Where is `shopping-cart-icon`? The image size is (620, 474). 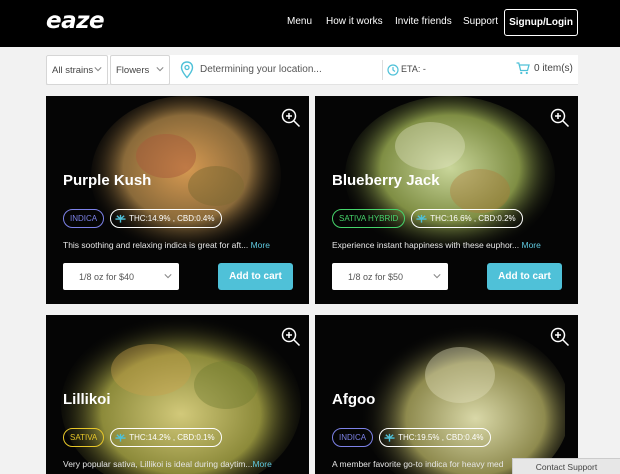
shopping-cart-icon is located at coordinates (523, 68).